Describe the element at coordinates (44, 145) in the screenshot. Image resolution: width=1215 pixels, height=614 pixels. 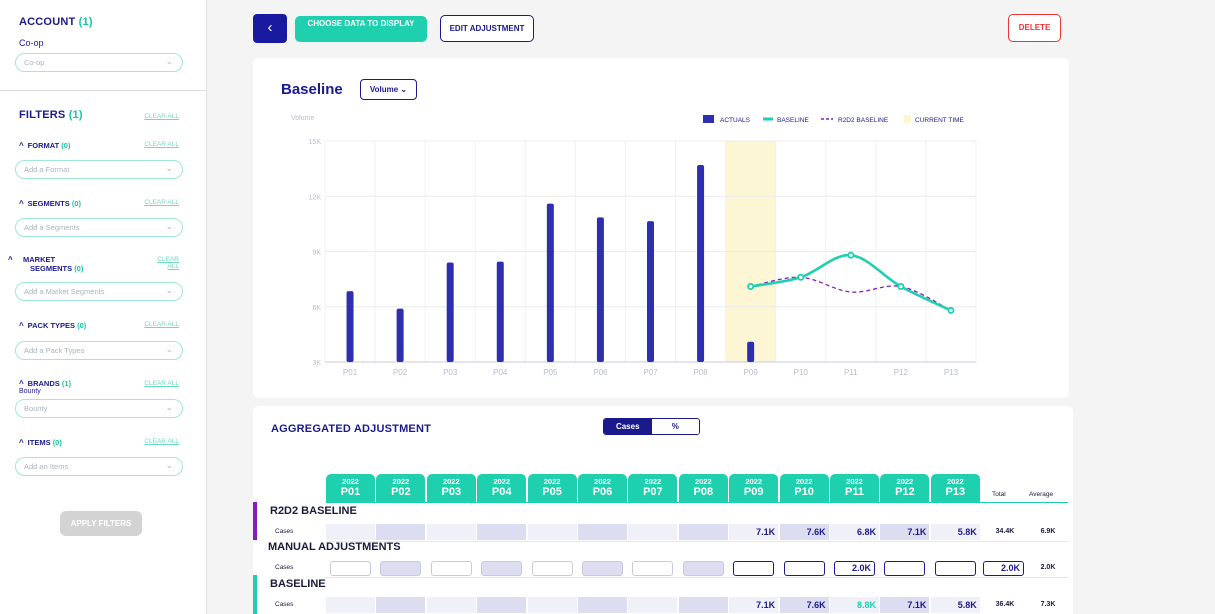
I see `filter-format-header: ^ FORMAT (0)` at that location.